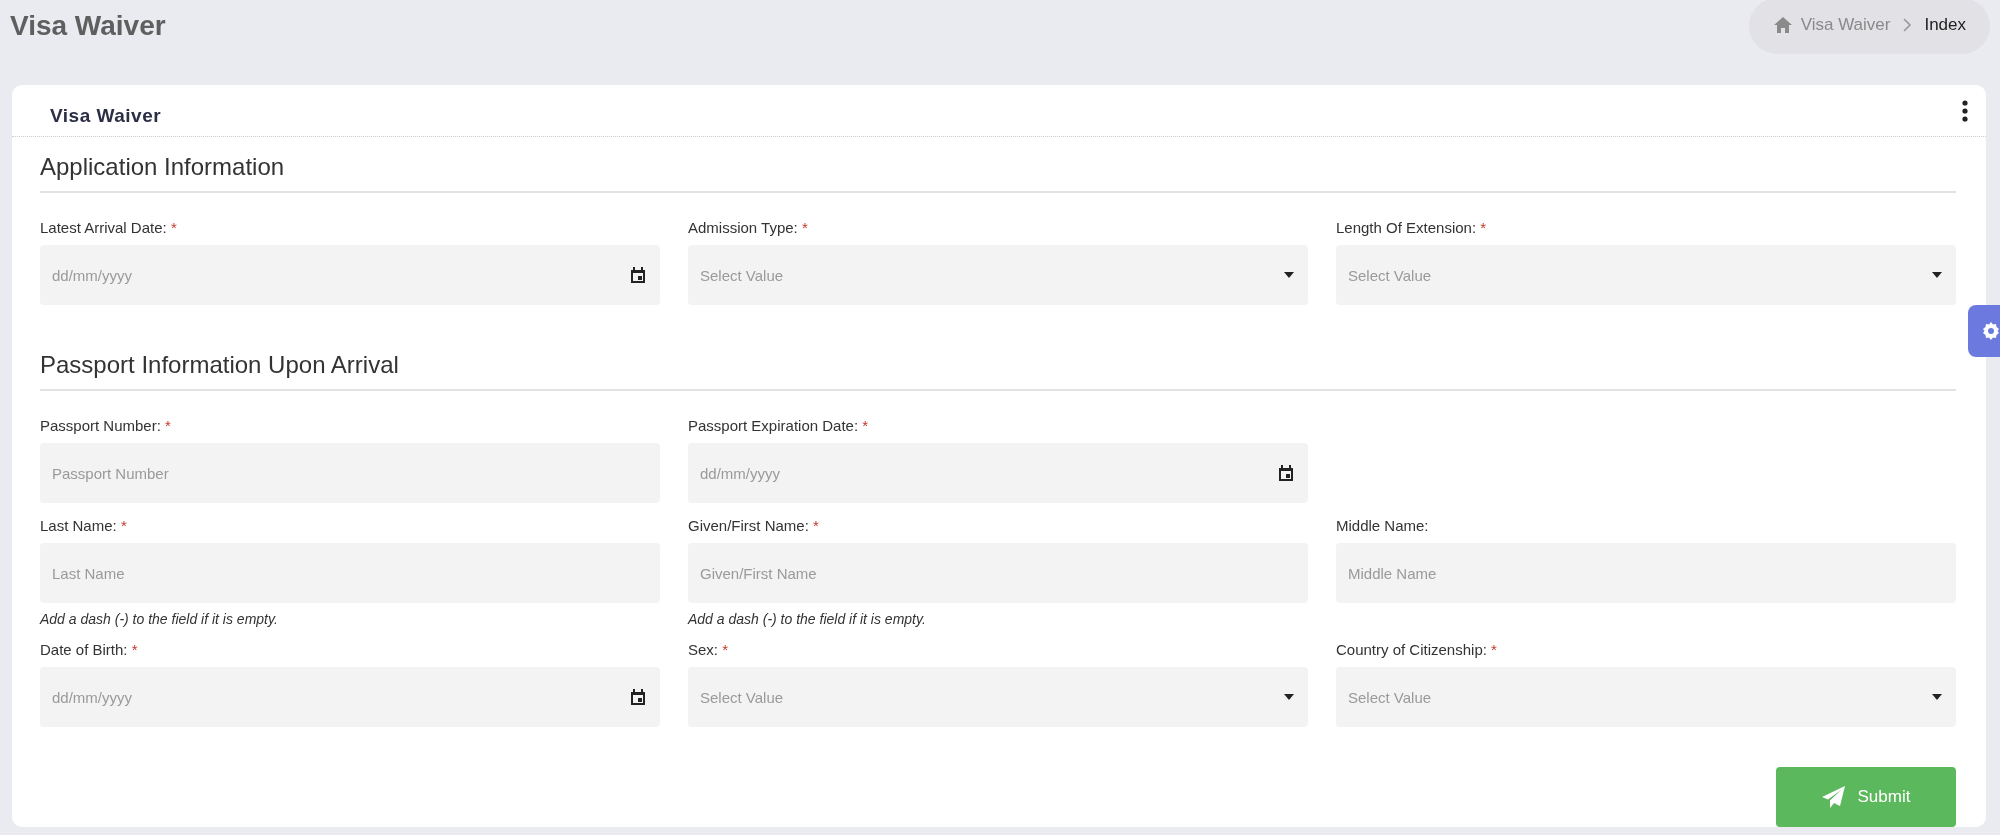 The width and height of the screenshot is (2000, 835). I want to click on input-field: Passport Number, so click(350, 473).